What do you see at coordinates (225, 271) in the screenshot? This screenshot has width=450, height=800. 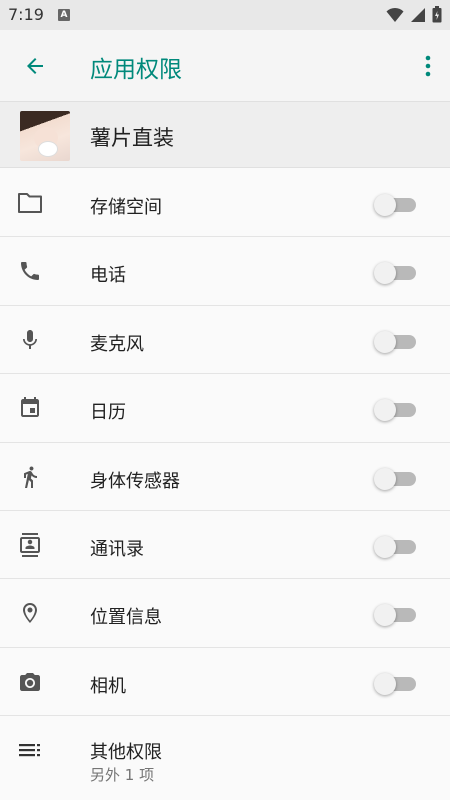 I see `permission-row-phone: 电话` at bounding box center [225, 271].